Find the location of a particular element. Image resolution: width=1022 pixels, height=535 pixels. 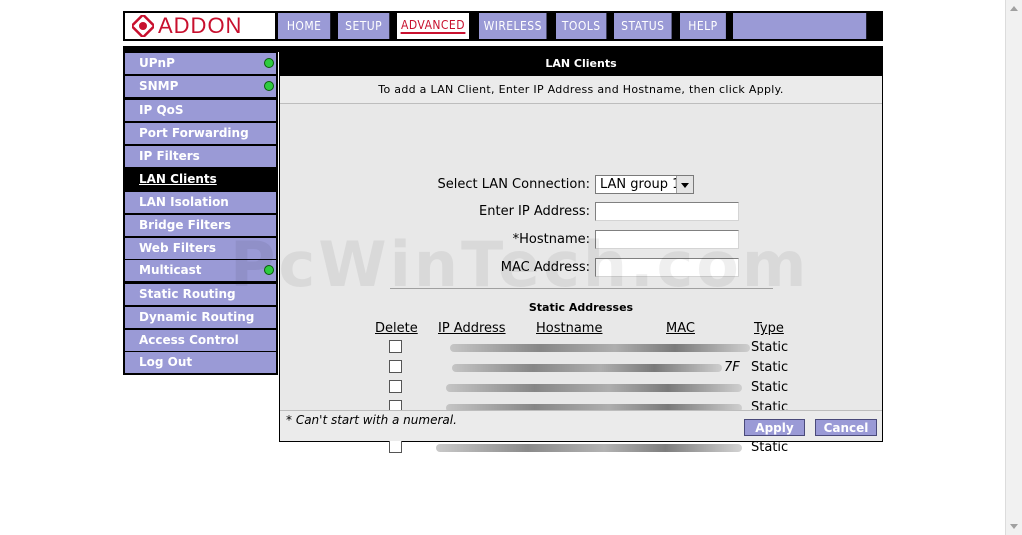

lan-connection-select: LAN group 1 is located at coordinates (644, 184).